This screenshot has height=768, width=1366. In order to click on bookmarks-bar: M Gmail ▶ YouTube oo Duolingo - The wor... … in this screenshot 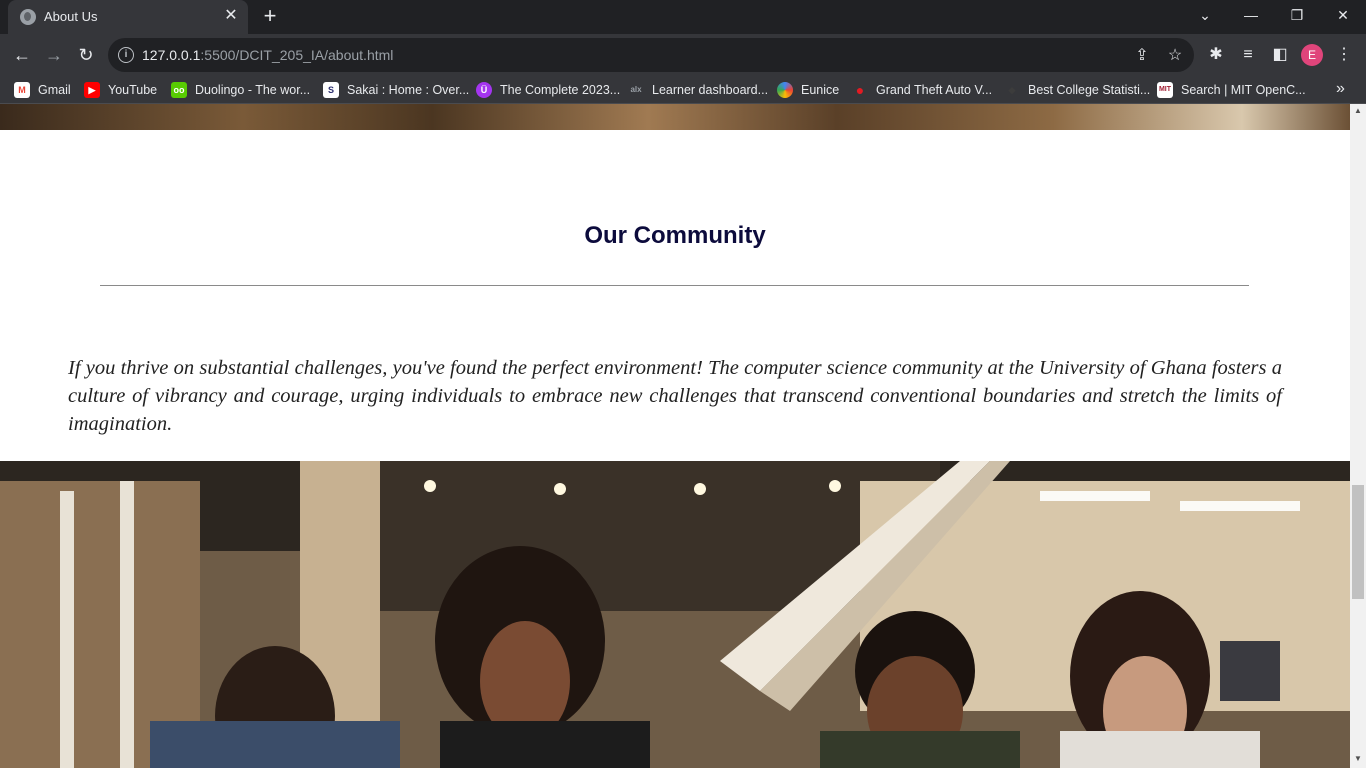, I will do `click(683, 90)`.